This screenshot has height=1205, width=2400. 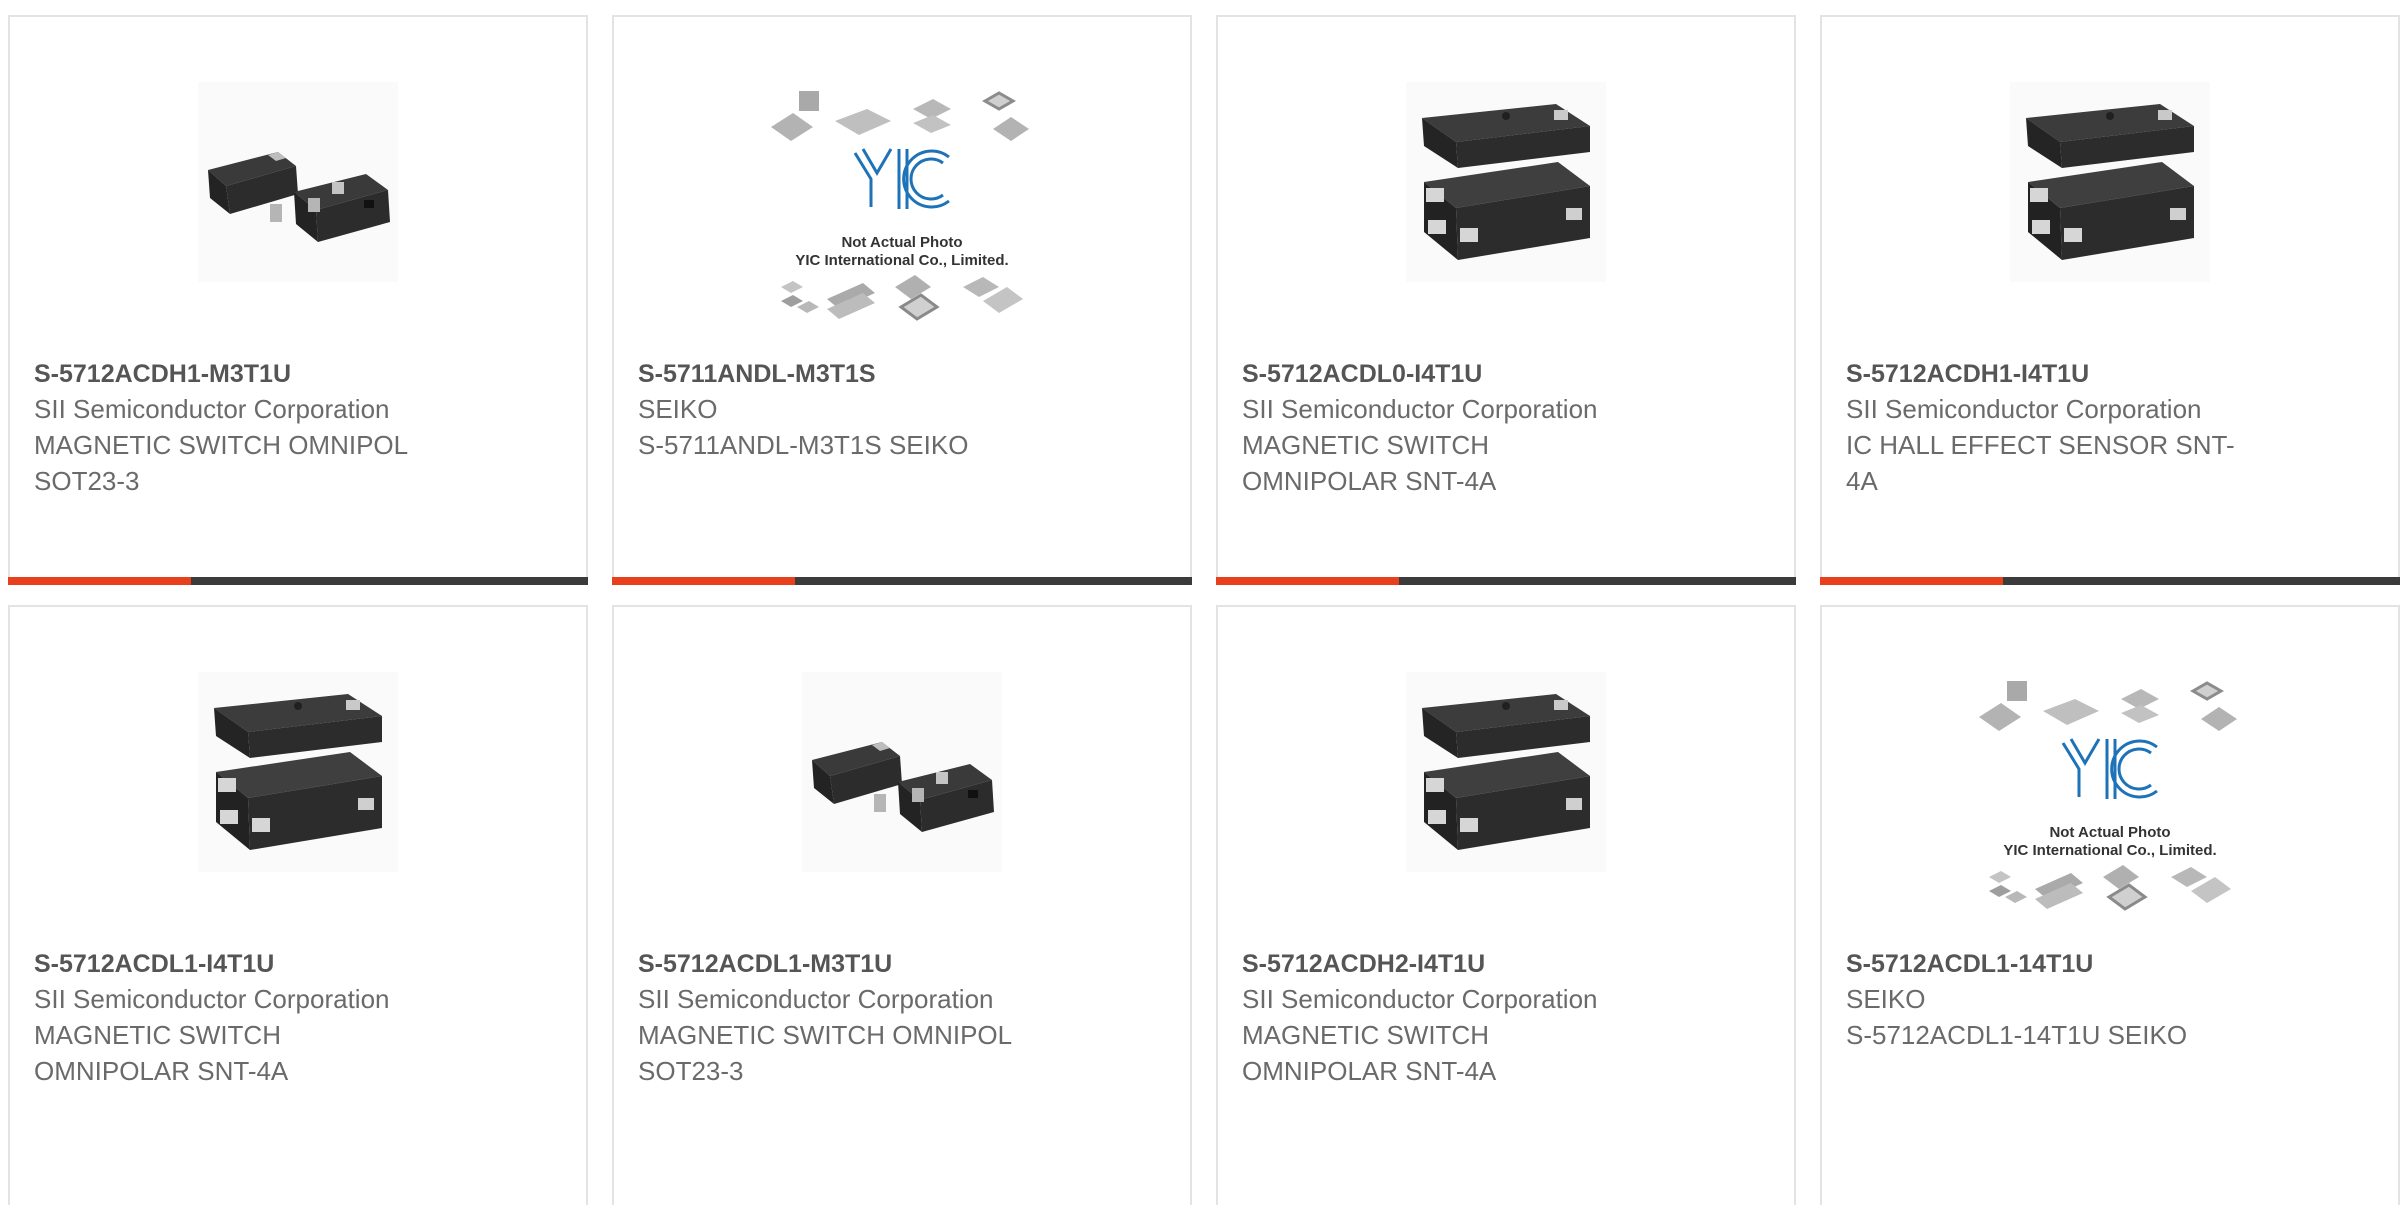 I want to click on part-number-link: S-5712ACDL0-I4T1U, so click(x=1452, y=374).